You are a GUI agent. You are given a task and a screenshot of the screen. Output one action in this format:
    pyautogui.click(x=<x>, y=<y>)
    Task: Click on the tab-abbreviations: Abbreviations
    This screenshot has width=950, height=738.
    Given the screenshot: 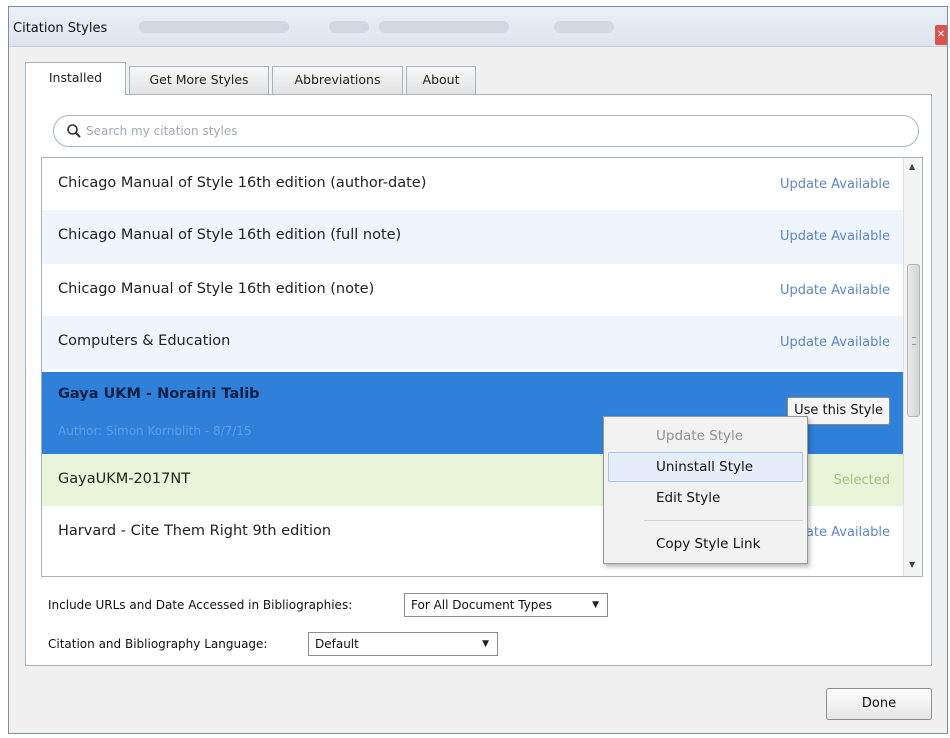 What is the action you would take?
    pyautogui.click(x=337, y=80)
    